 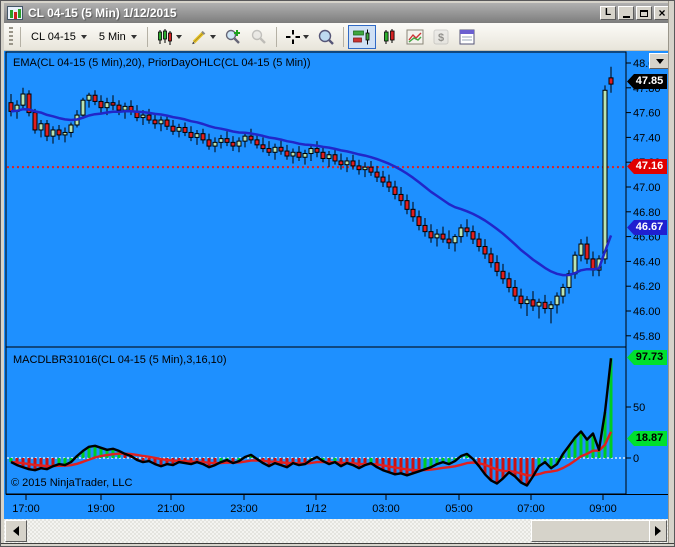 I want to click on chart-style-button, so click(x=169, y=37).